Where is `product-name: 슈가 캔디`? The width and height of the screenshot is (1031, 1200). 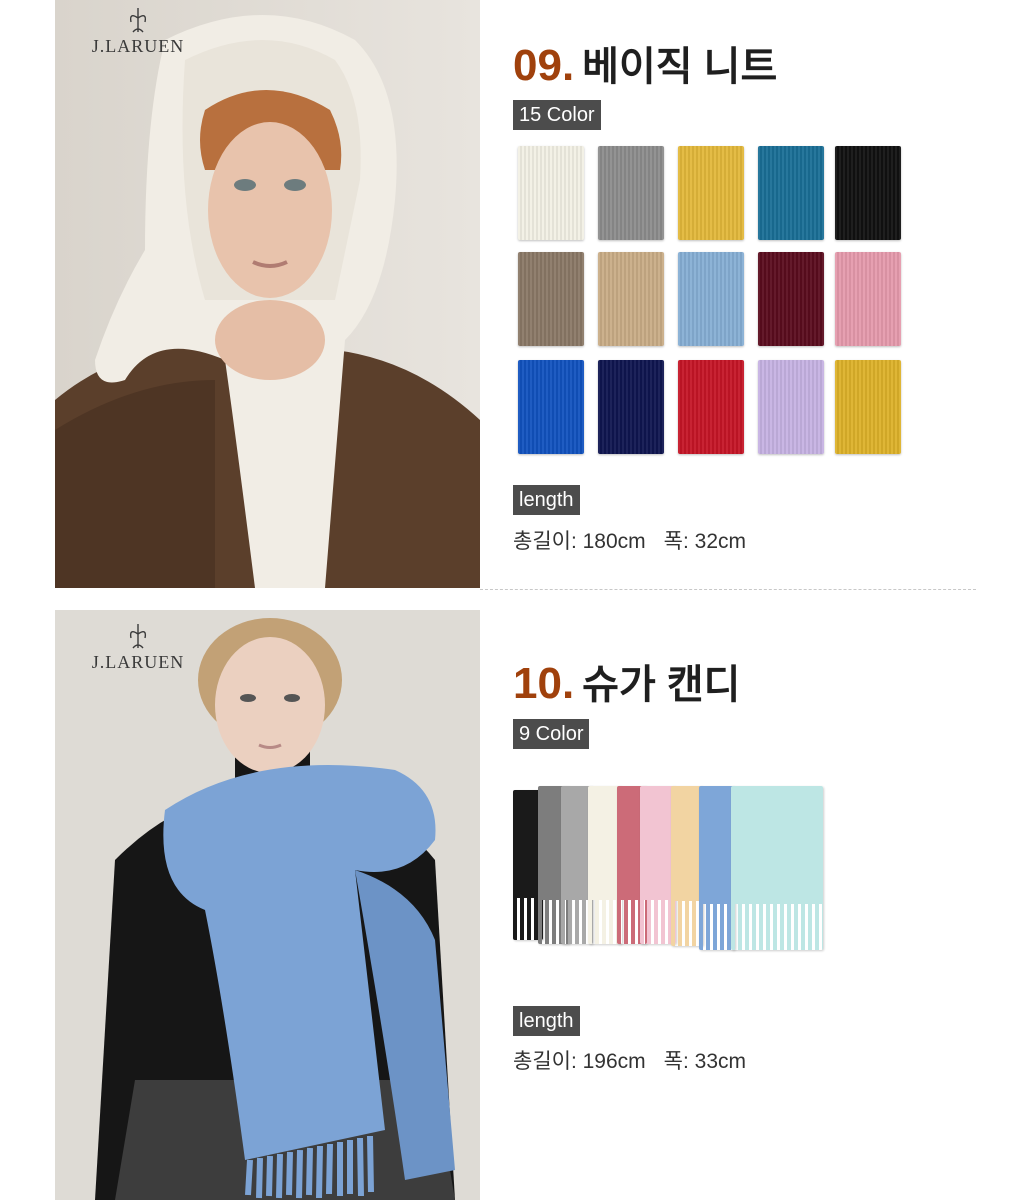 product-name: 슈가 캔디 is located at coordinates (661, 685).